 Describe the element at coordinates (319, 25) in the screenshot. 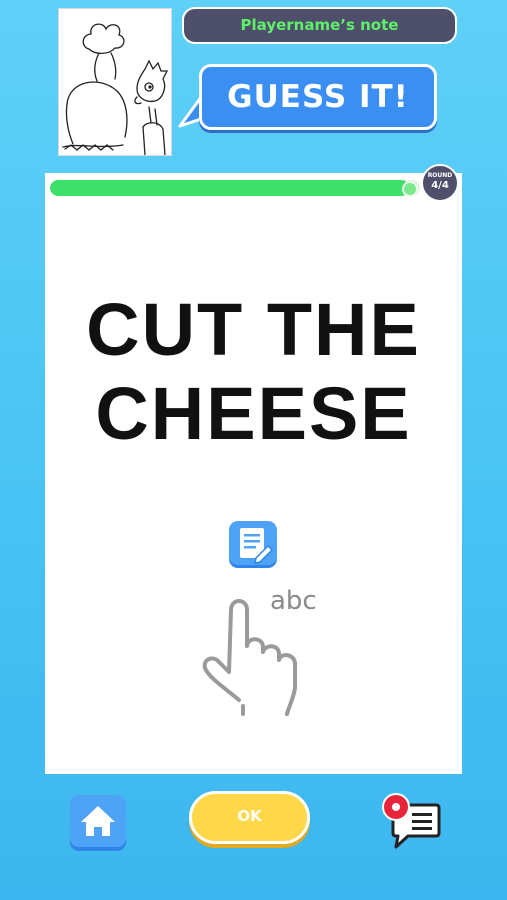

I see `player-note-title: Playername’s note` at that location.